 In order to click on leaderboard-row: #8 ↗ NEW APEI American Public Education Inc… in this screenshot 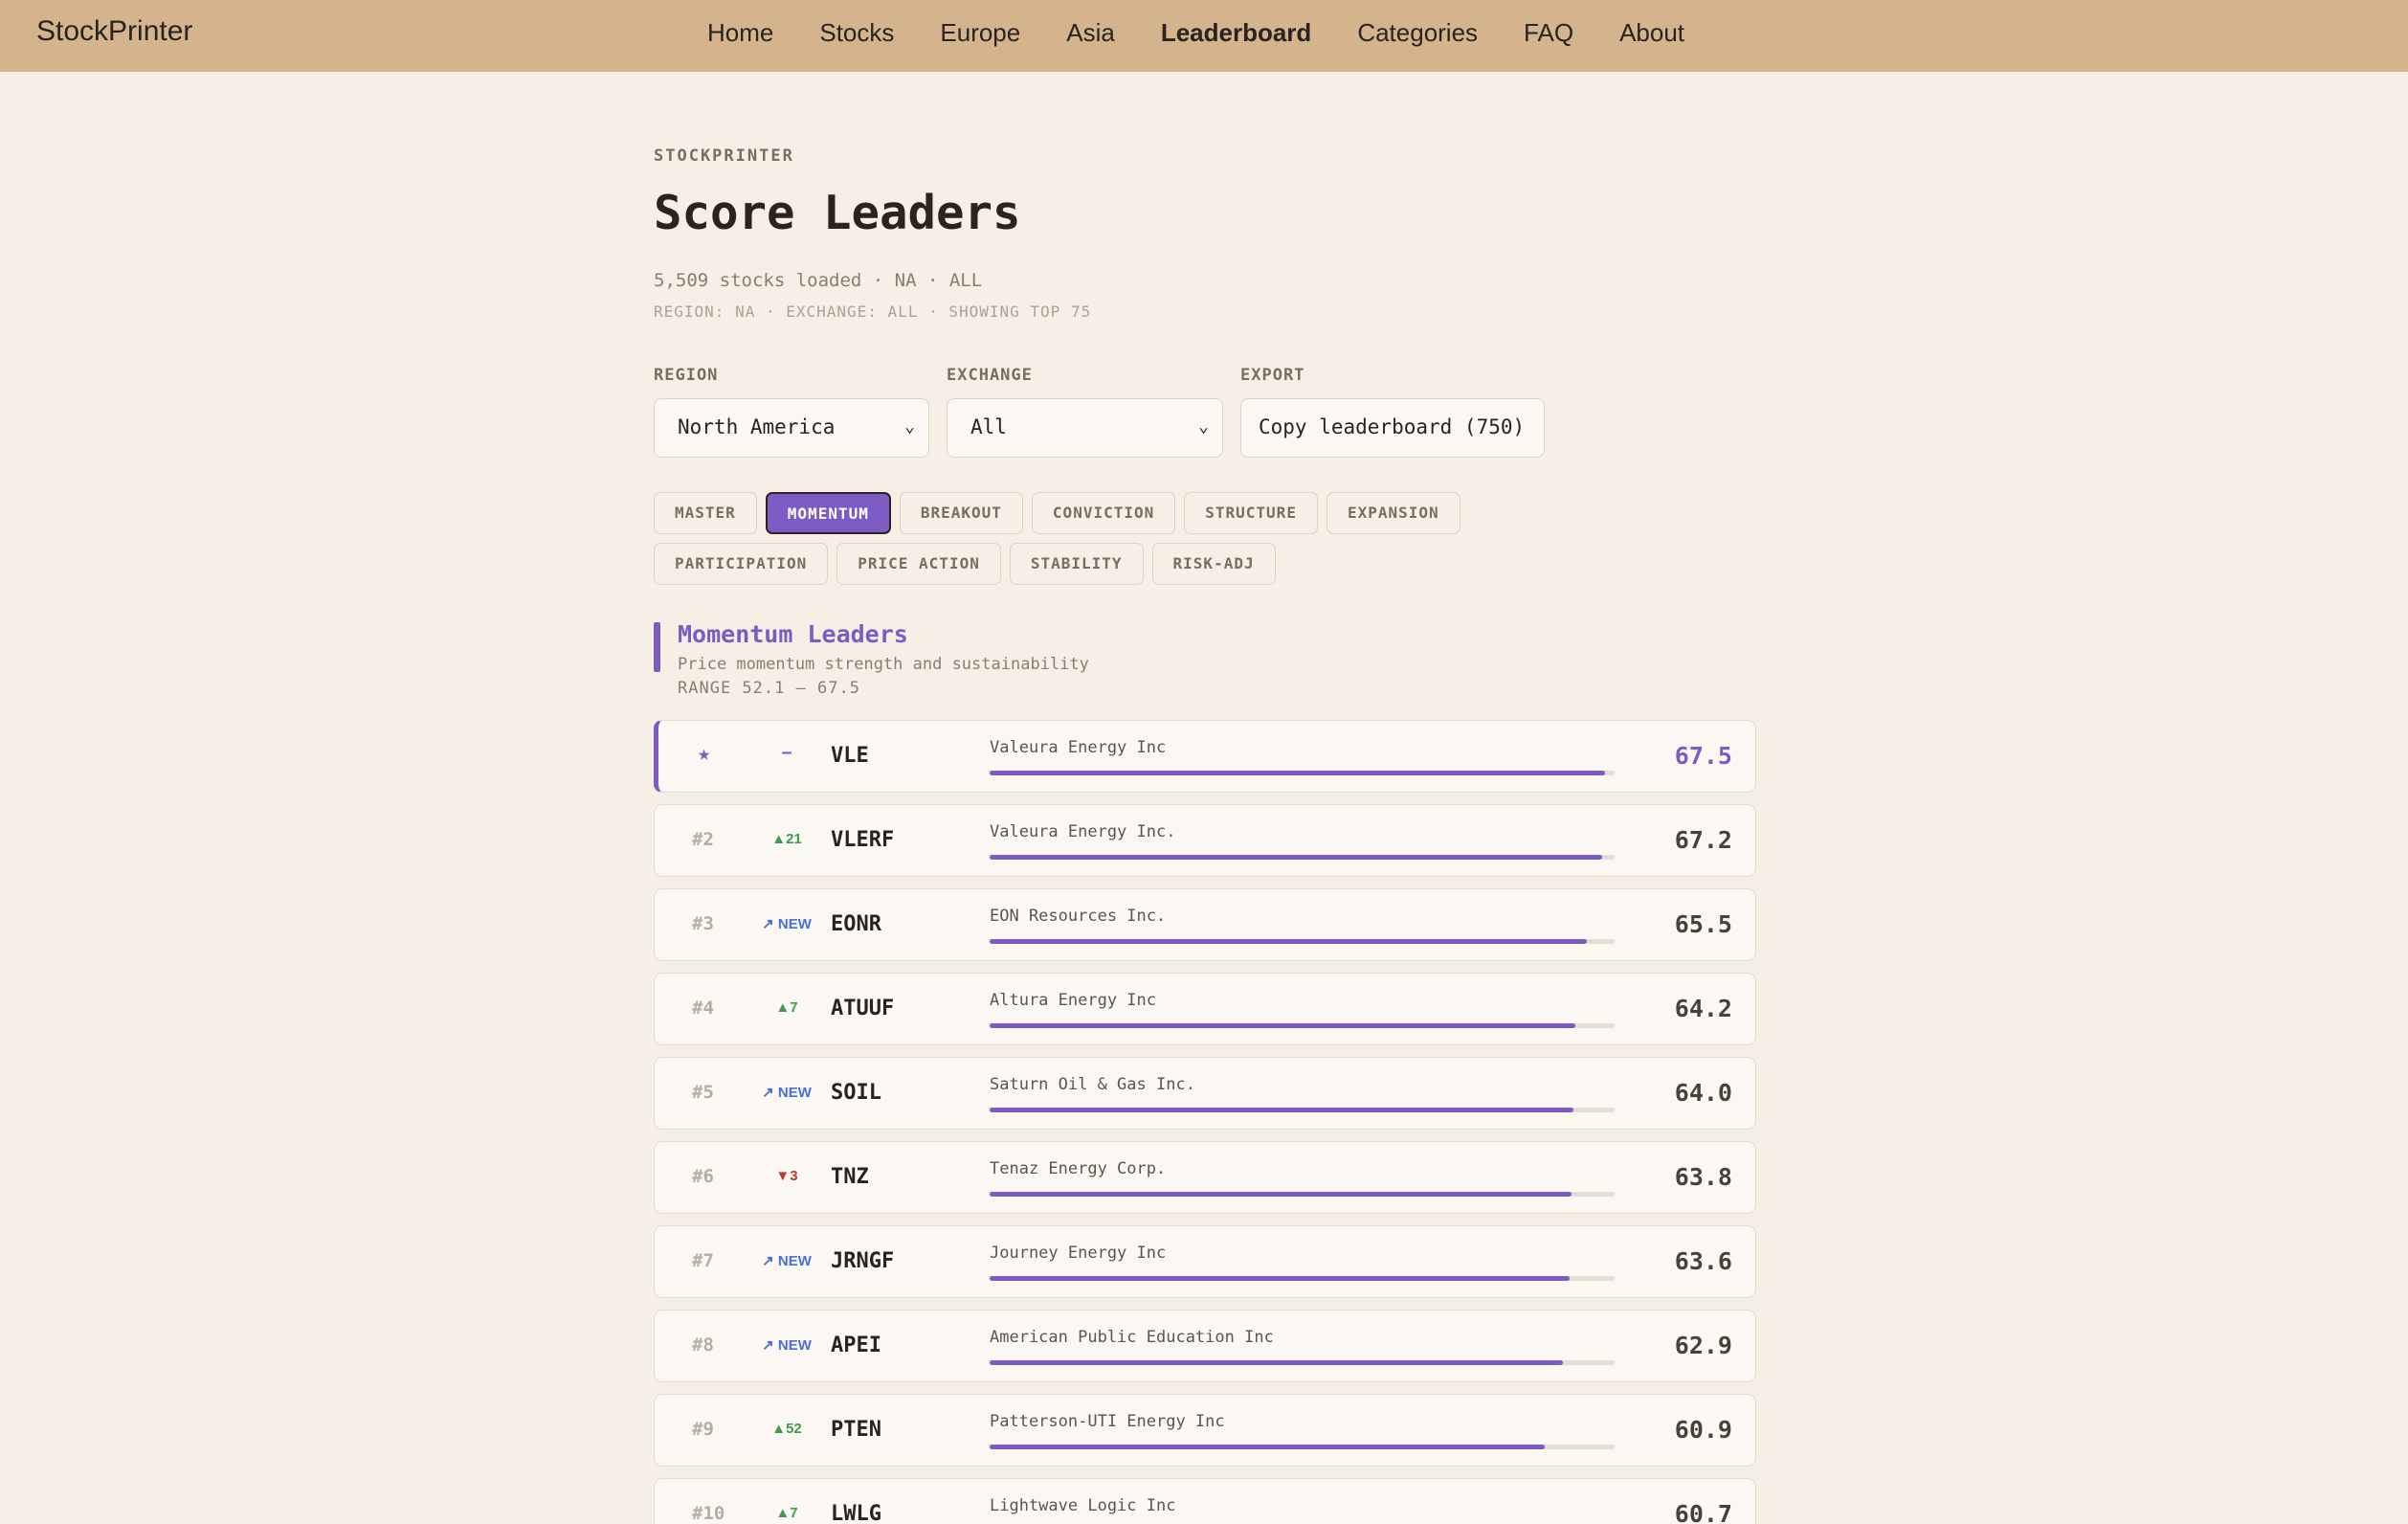, I will do `click(1205, 1346)`.